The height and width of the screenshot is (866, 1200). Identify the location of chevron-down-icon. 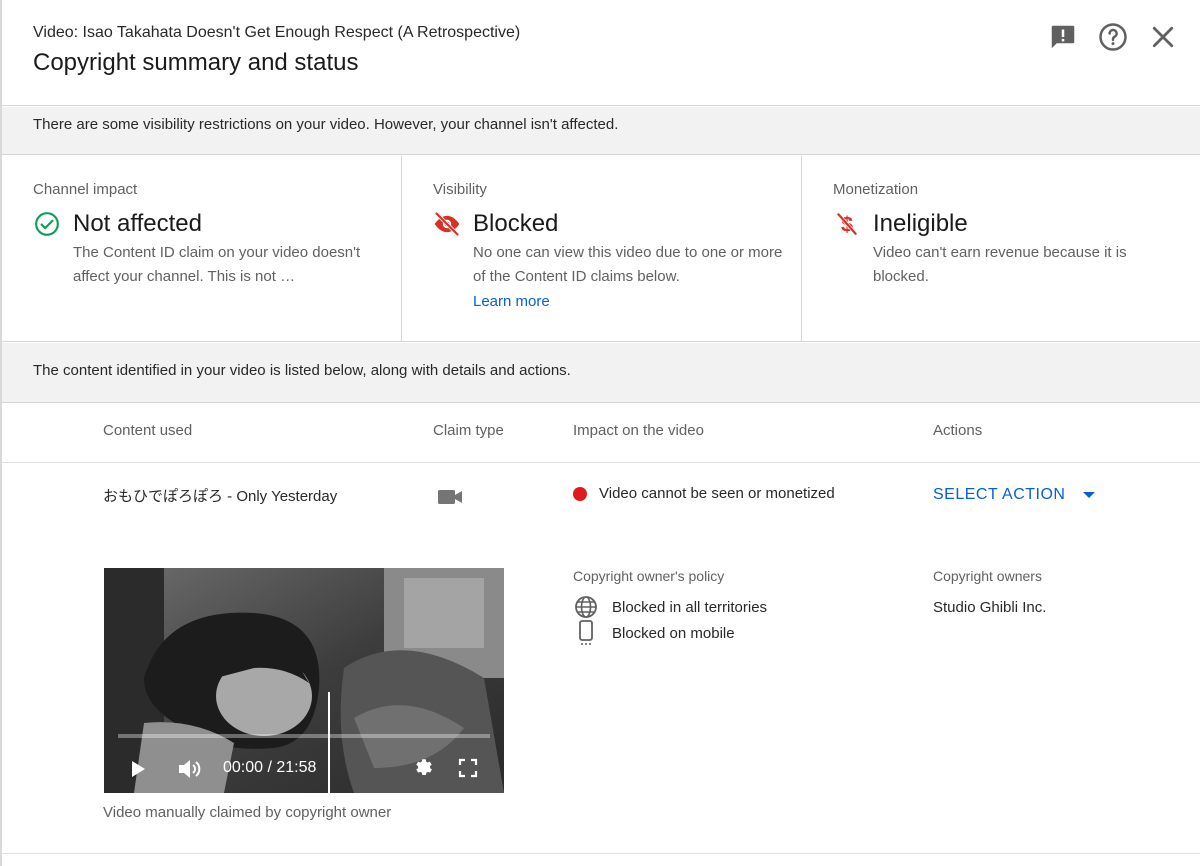
(1089, 495).